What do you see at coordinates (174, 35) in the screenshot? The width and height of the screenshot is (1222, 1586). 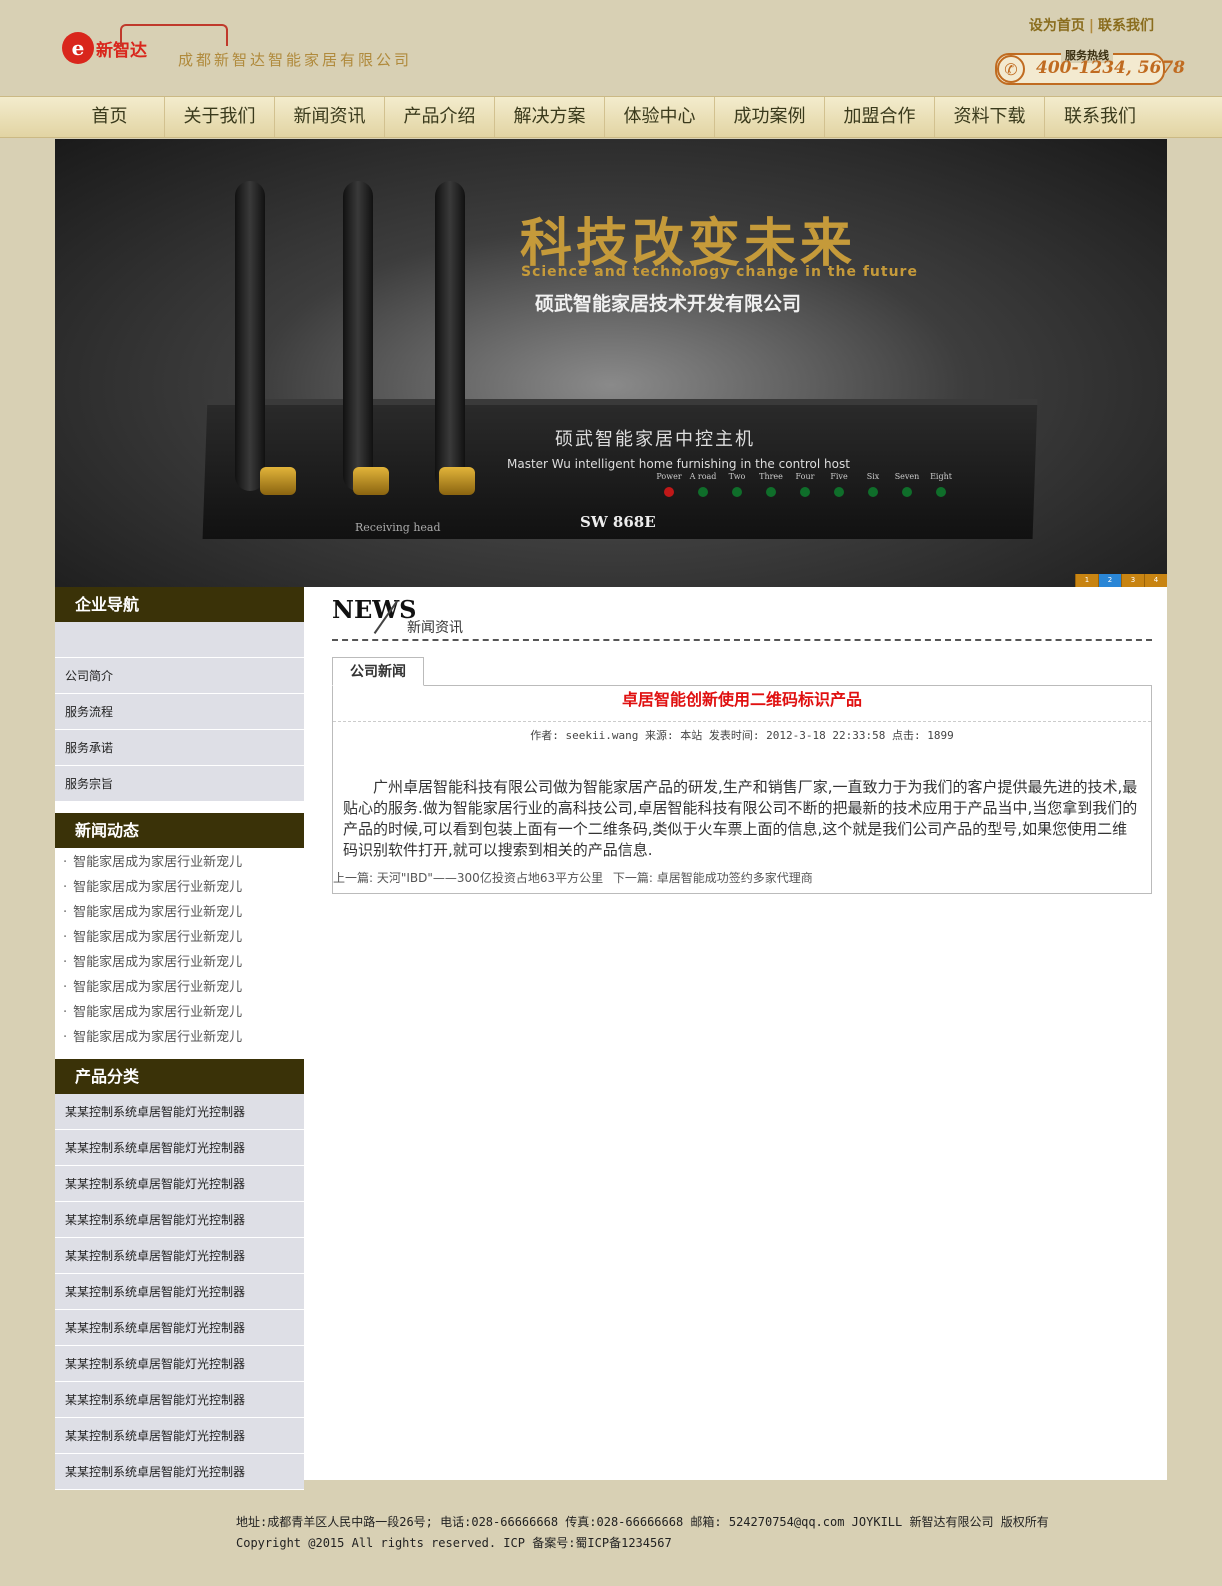 I see `logo-roof-icon` at bounding box center [174, 35].